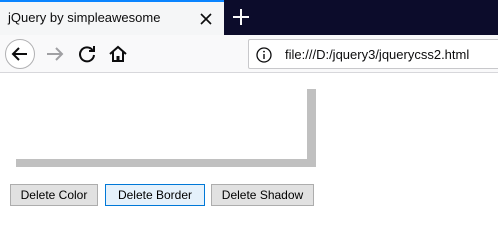 The height and width of the screenshot is (240, 498). I want to click on info-icon, so click(264, 55).